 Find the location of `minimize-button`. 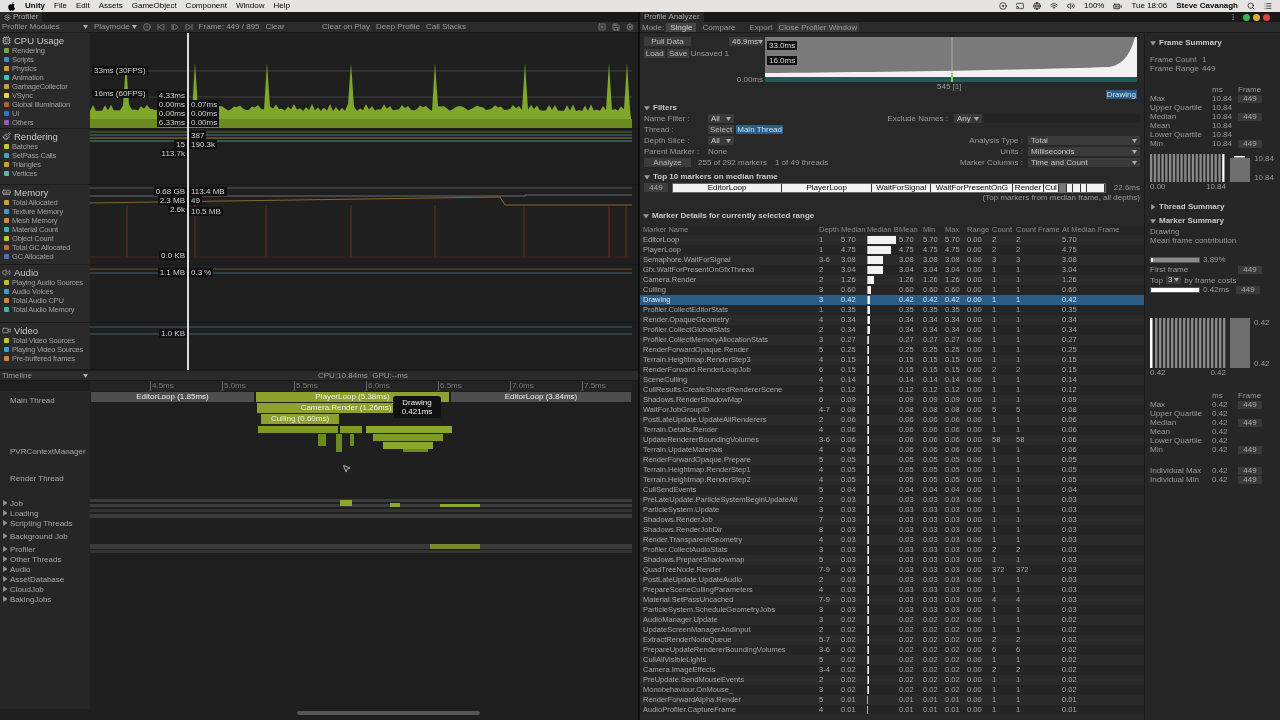

minimize-button is located at coordinates (1256, 17).